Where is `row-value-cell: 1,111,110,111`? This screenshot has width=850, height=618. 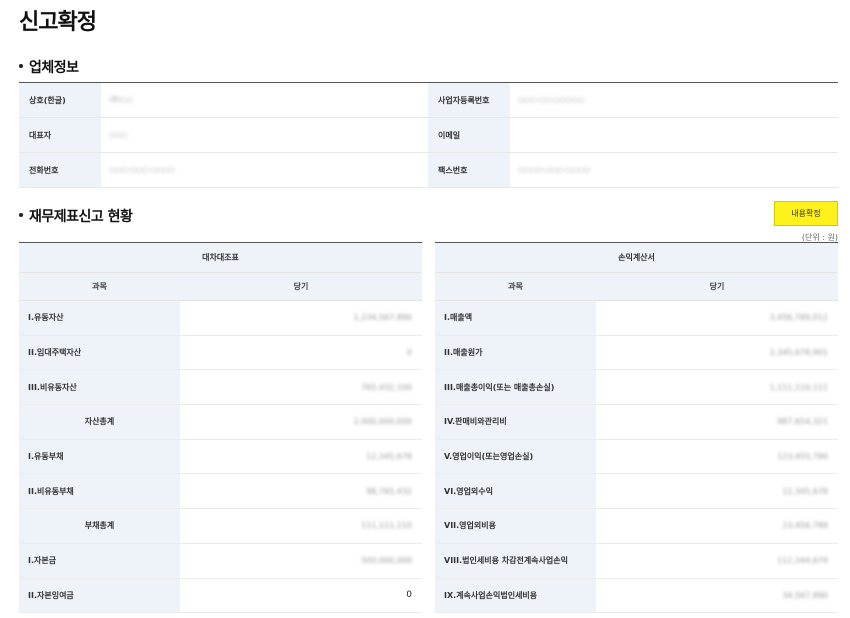
row-value-cell: 1,111,110,111 is located at coordinates (717, 387).